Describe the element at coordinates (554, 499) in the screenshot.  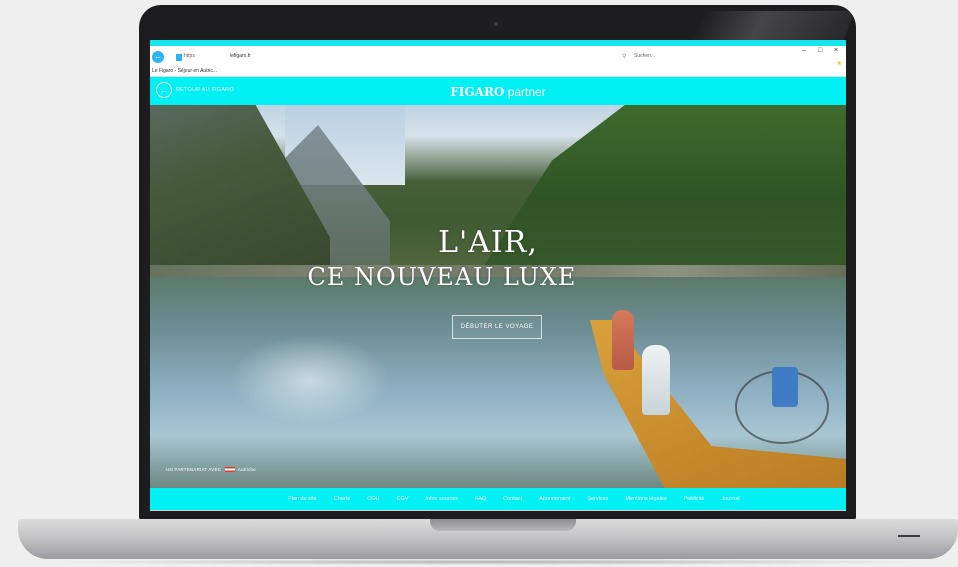
I see `footer-link: Abonnement` at that location.